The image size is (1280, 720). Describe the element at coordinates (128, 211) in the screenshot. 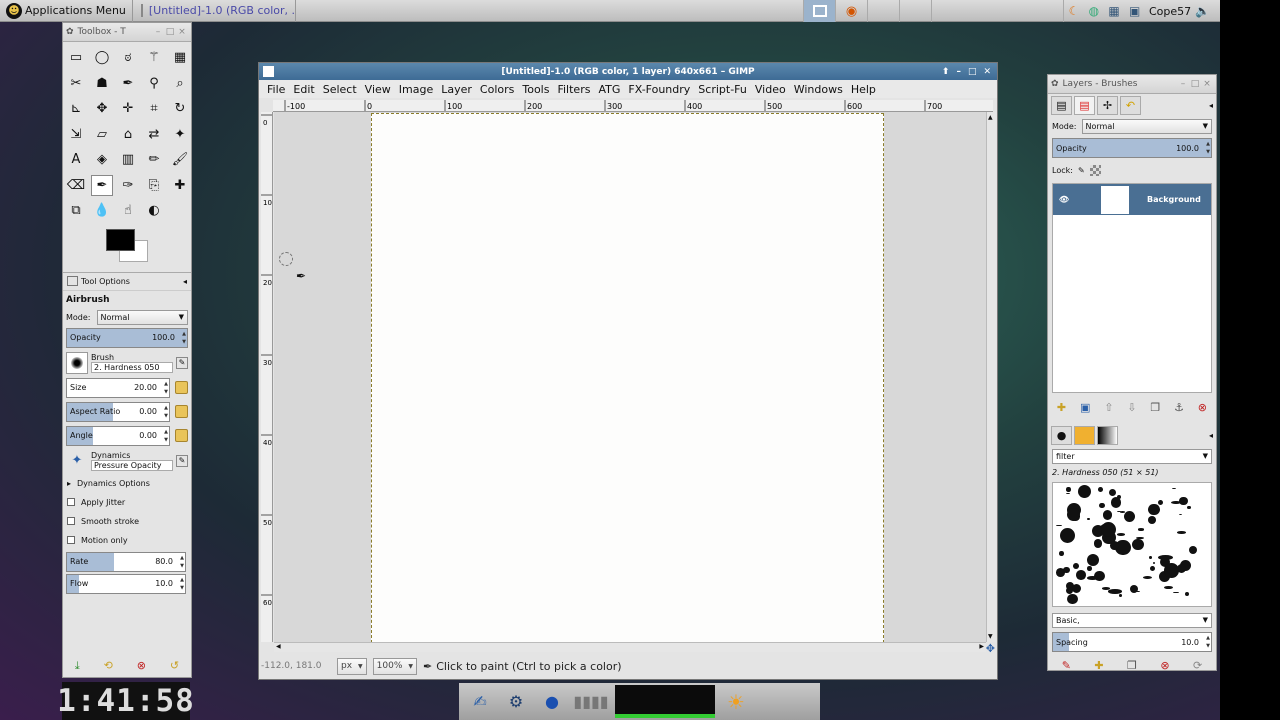

I see `tool-smudge-icon: ☝` at that location.